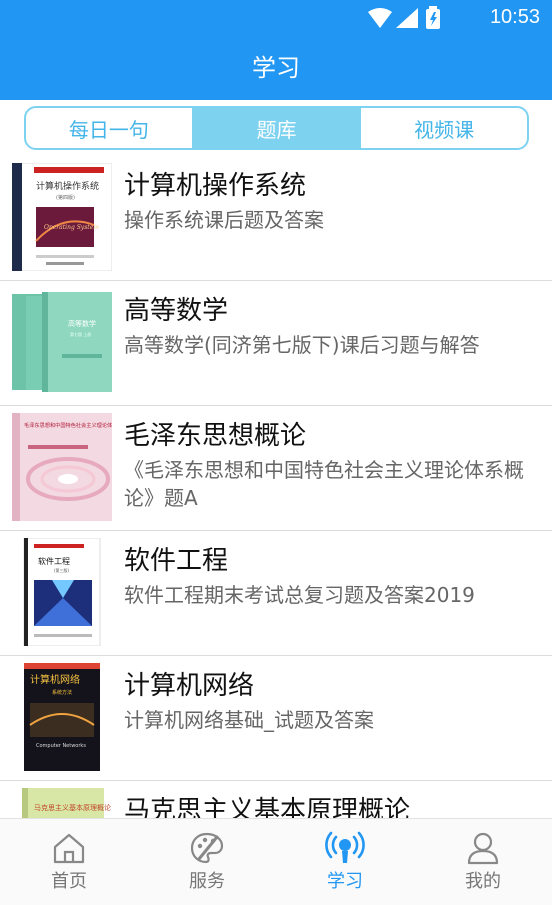  I want to click on list-item: 马克思主义基本原理概论 马克思主义基本原理概论, so click(276, 799).